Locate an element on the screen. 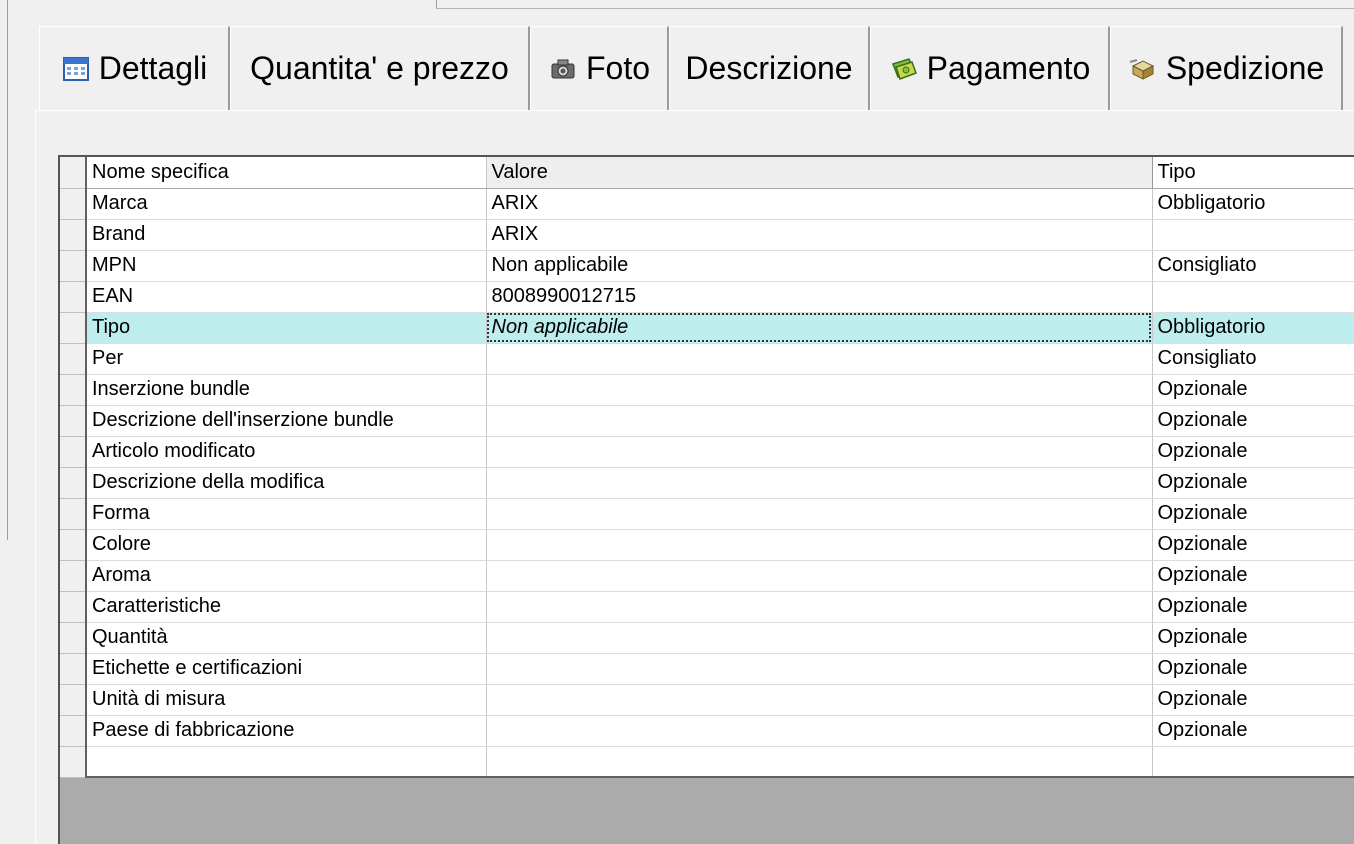  table-row: Aroma Opzionale is located at coordinates (707, 576).